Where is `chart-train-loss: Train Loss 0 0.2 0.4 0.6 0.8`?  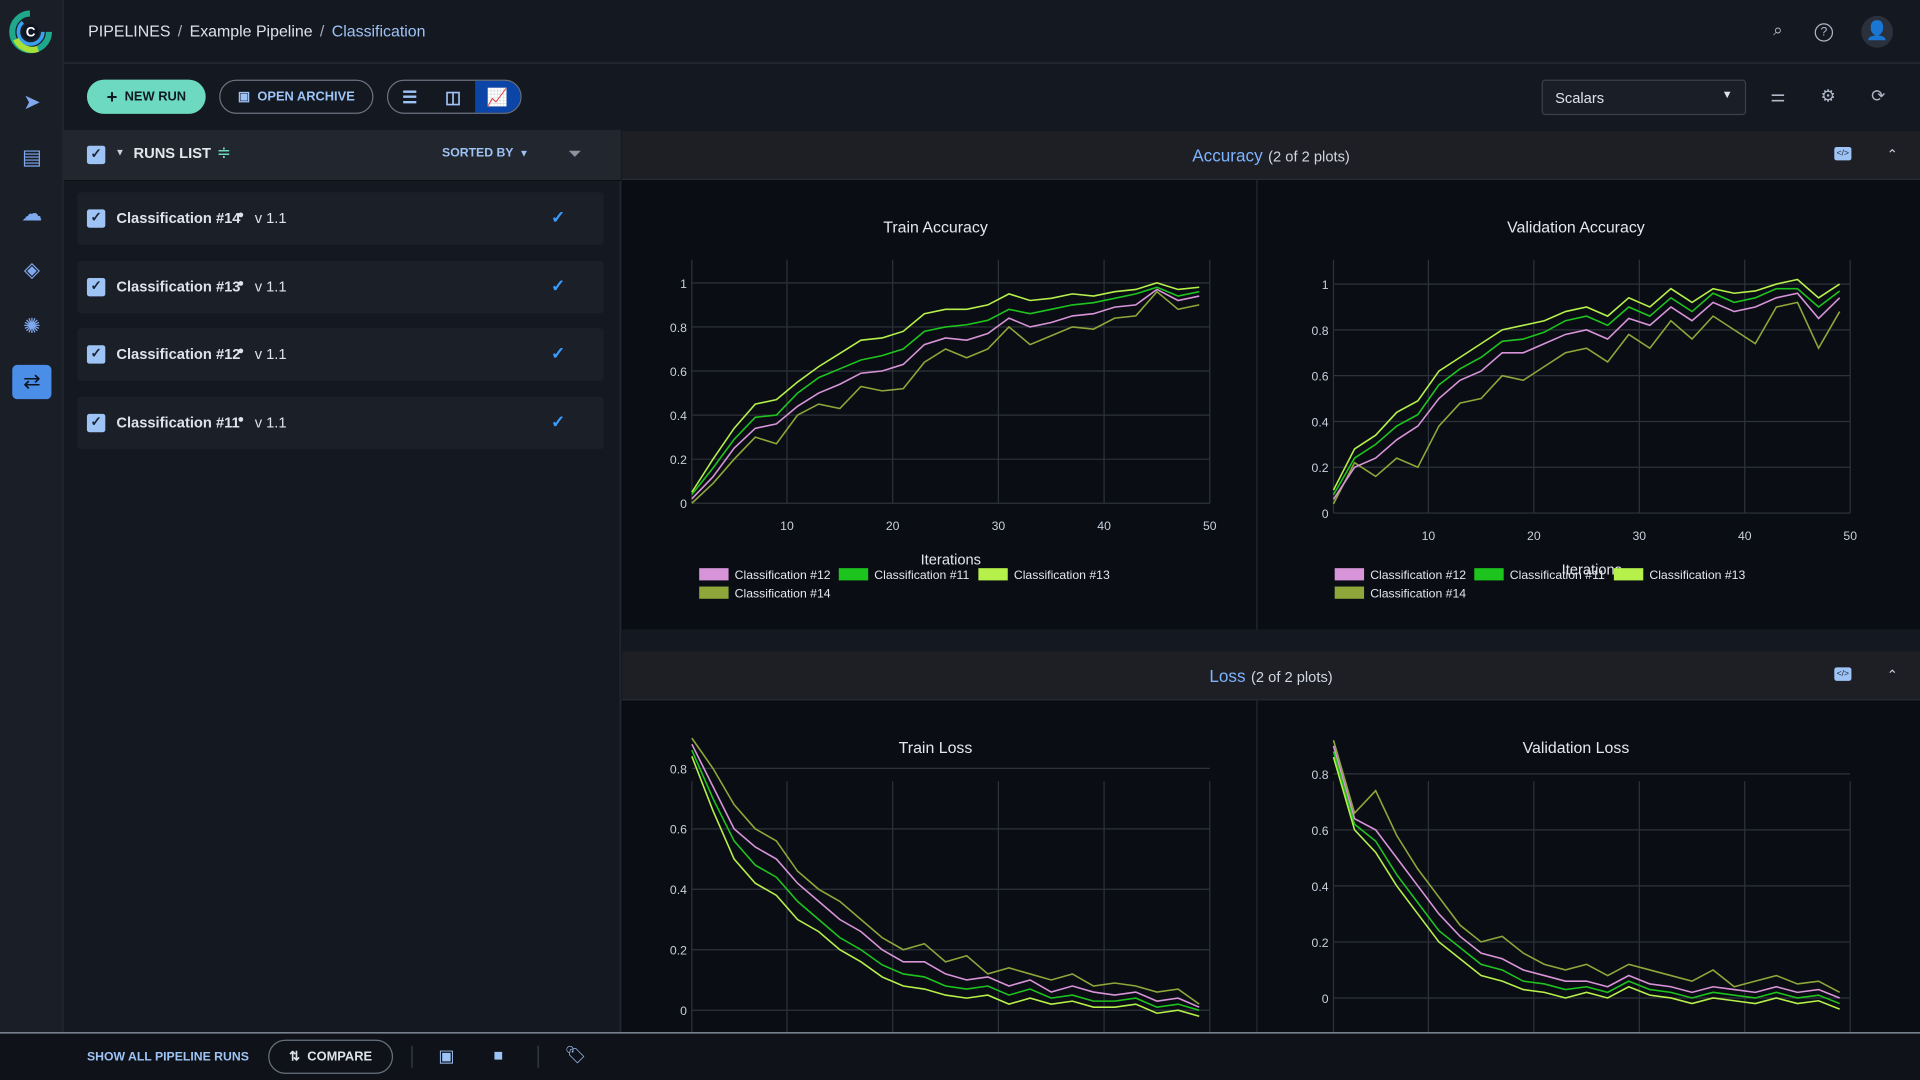
chart-train-loss: Train Loss 0 0.2 0.4 0.6 0.8 is located at coordinates (940, 866).